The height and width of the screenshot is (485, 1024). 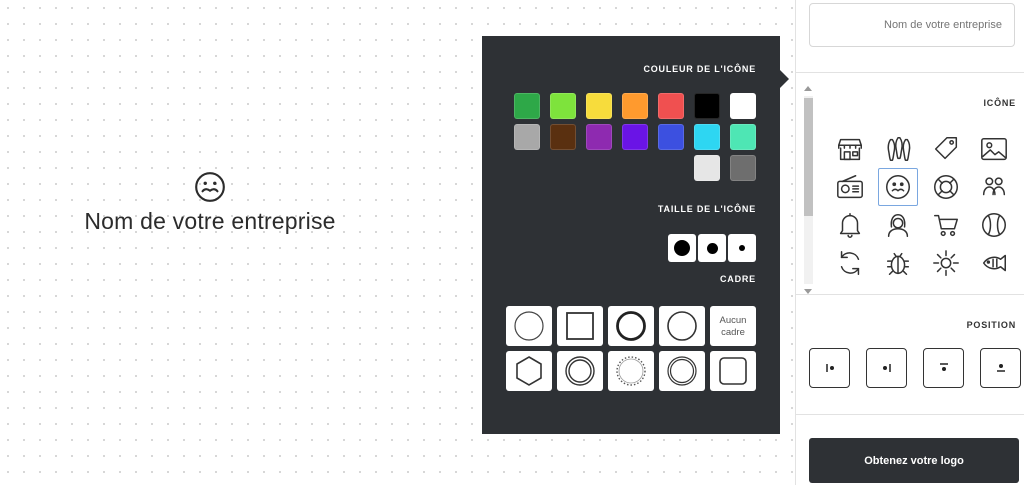 I want to click on small-dot-icon, so click(x=742, y=248).